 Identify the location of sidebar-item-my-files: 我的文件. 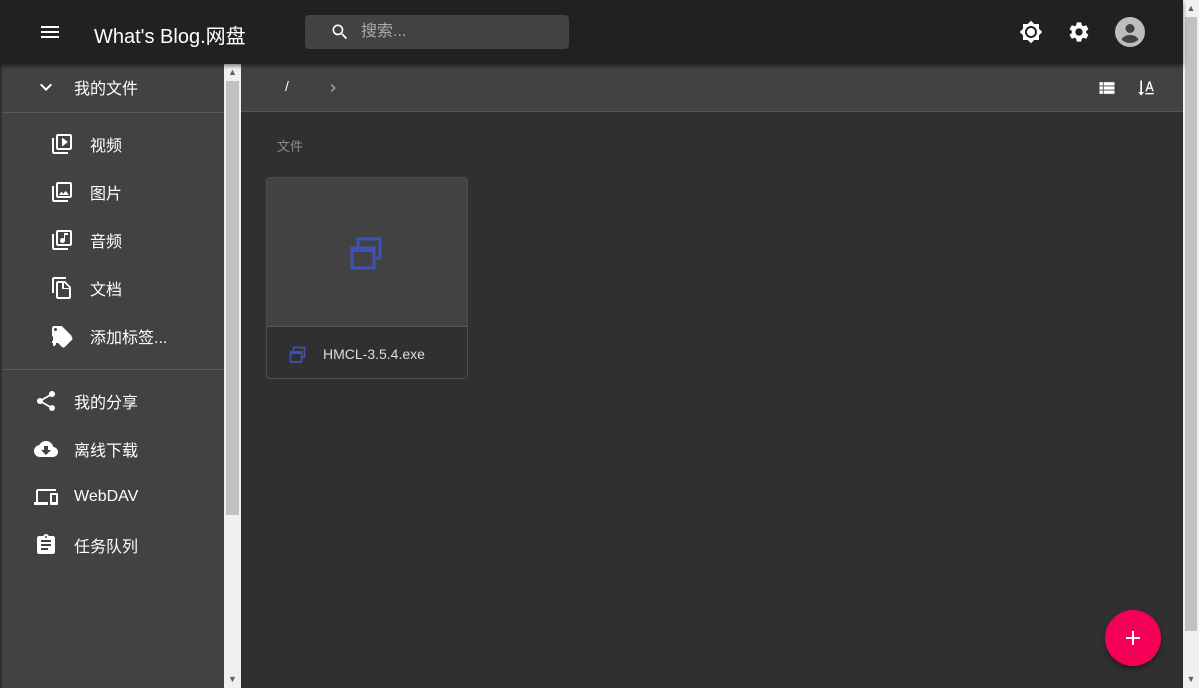
(113, 87).